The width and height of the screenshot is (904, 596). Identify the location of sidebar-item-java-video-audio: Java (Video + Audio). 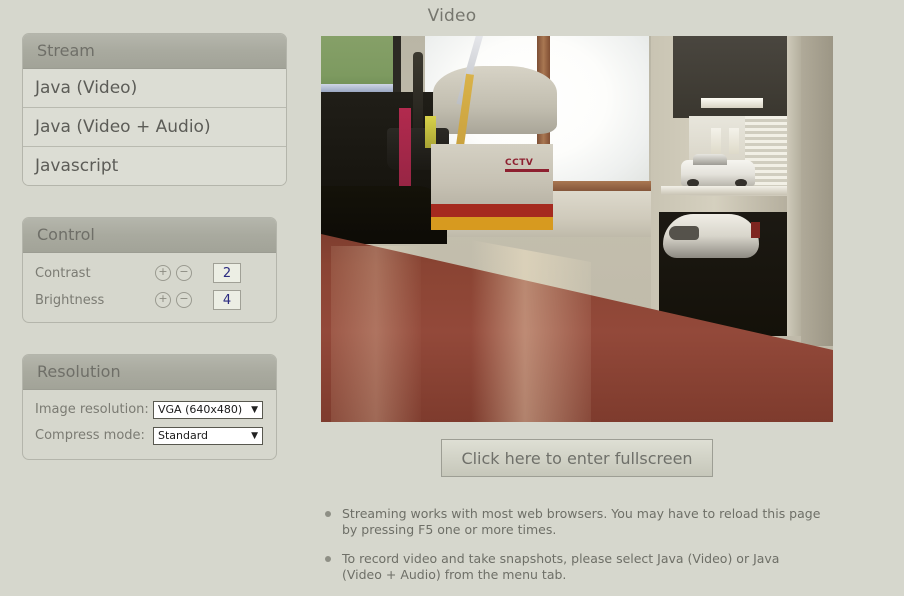
(154, 127).